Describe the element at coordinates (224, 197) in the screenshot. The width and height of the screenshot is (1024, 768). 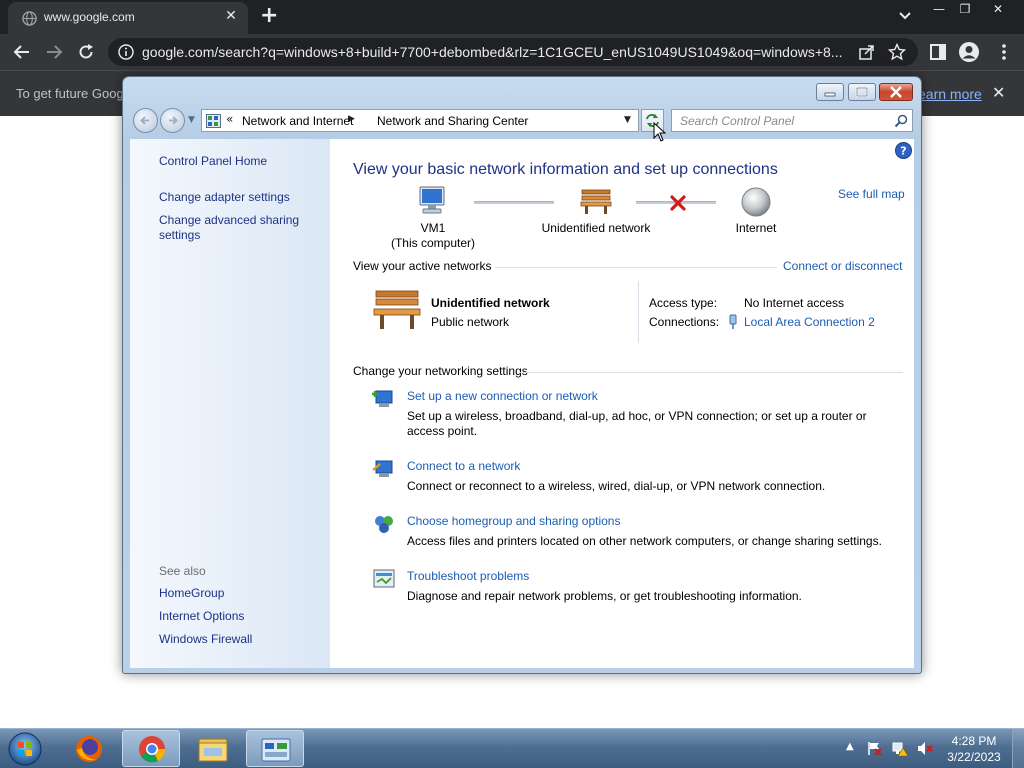
I see `change-adapter-settings-link: Change adapter settings` at that location.